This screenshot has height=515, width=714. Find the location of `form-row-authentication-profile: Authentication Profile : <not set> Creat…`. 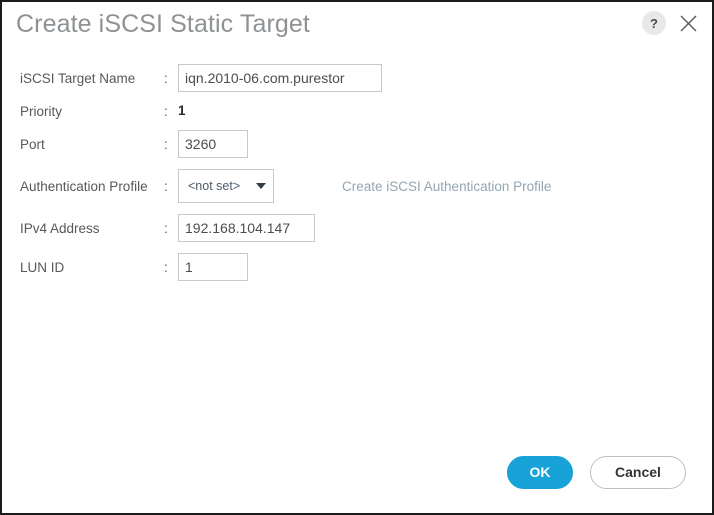

form-row-authentication-profile: Authentication Profile : <not set> Creat… is located at coordinates (357, 186).